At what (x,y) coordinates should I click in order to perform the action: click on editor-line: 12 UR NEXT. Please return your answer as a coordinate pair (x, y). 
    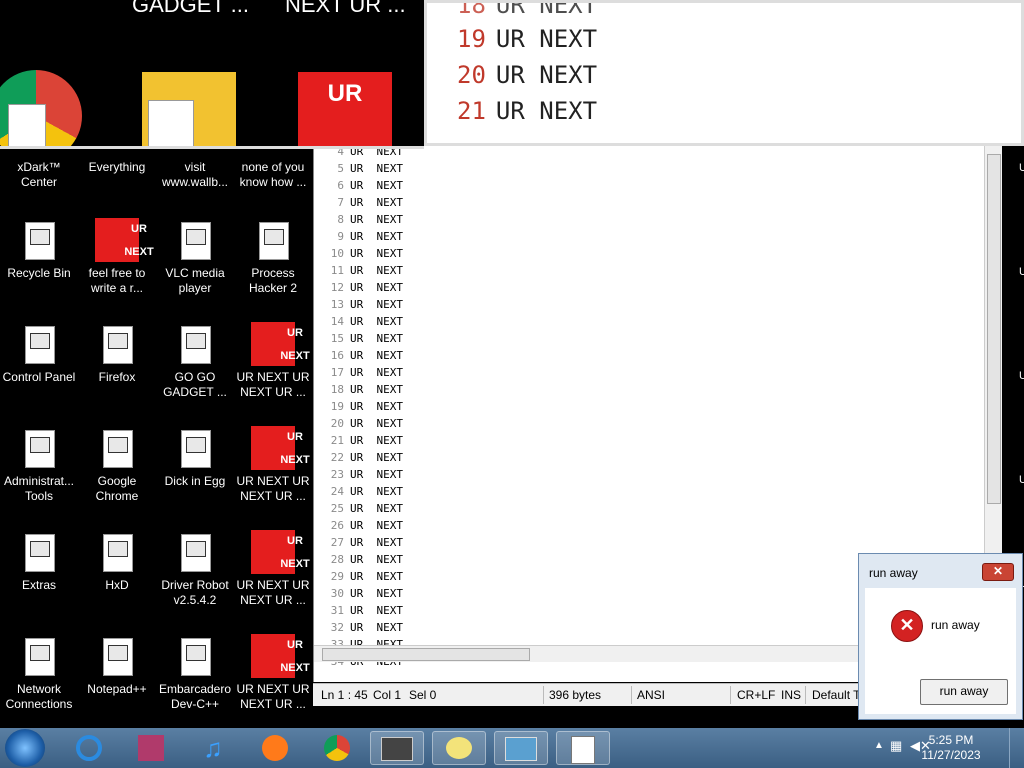
    Looking at the image, I should click on (358, 289).